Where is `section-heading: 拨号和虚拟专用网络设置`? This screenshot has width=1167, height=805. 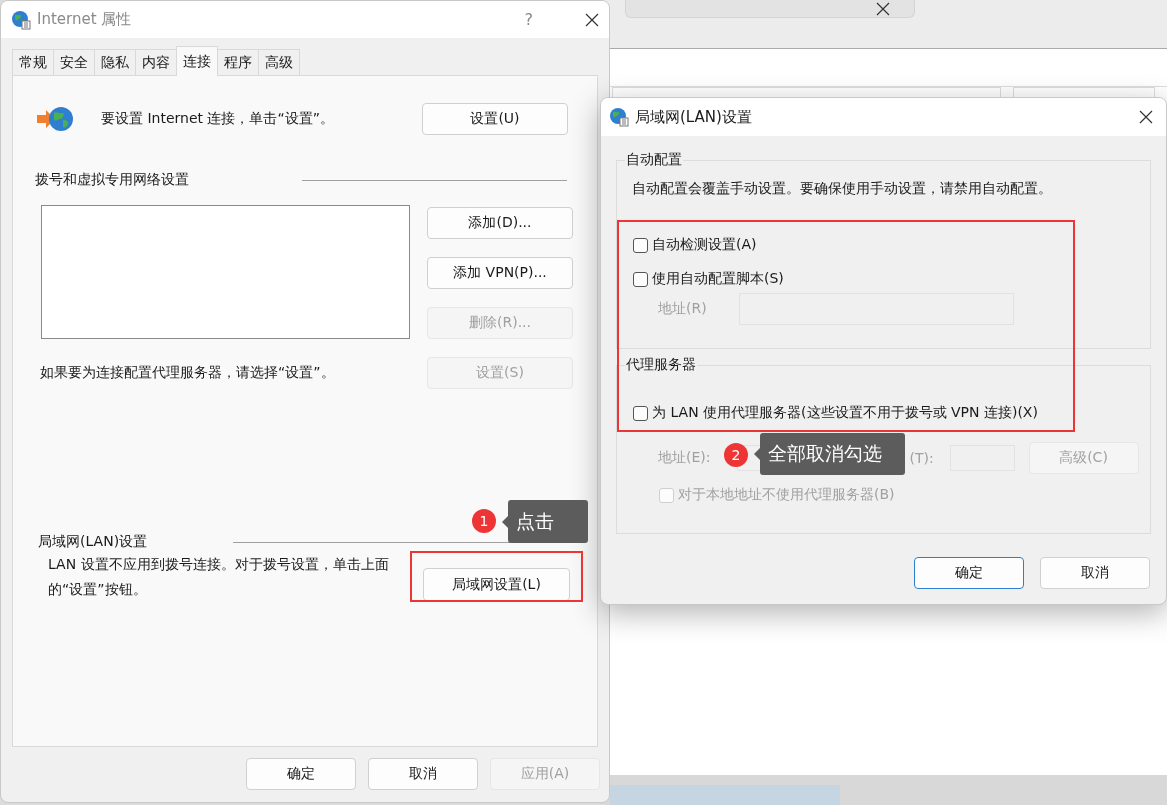 section-heading: 拨号和虚拟专用网络设置 is located at coordinates (112, 180).